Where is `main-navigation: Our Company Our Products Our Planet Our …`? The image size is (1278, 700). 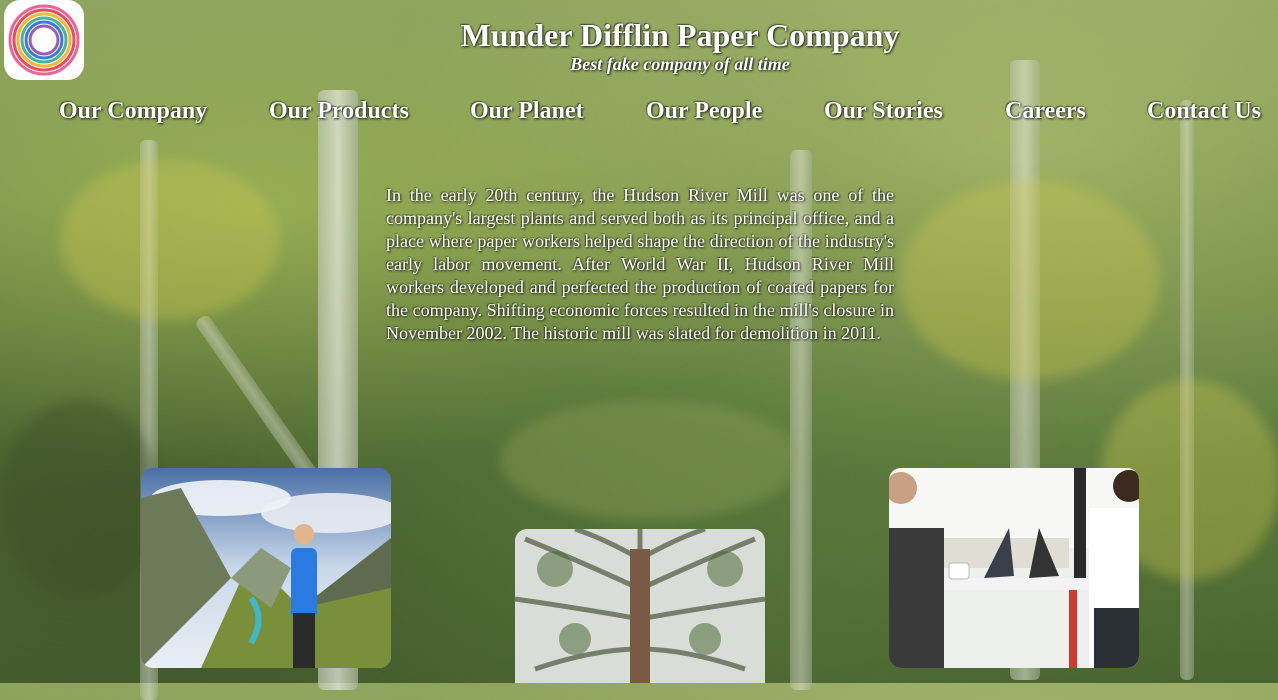
main-navigation: Our Company Our Products Our Planet Our … is located at coordinates (639, 116).